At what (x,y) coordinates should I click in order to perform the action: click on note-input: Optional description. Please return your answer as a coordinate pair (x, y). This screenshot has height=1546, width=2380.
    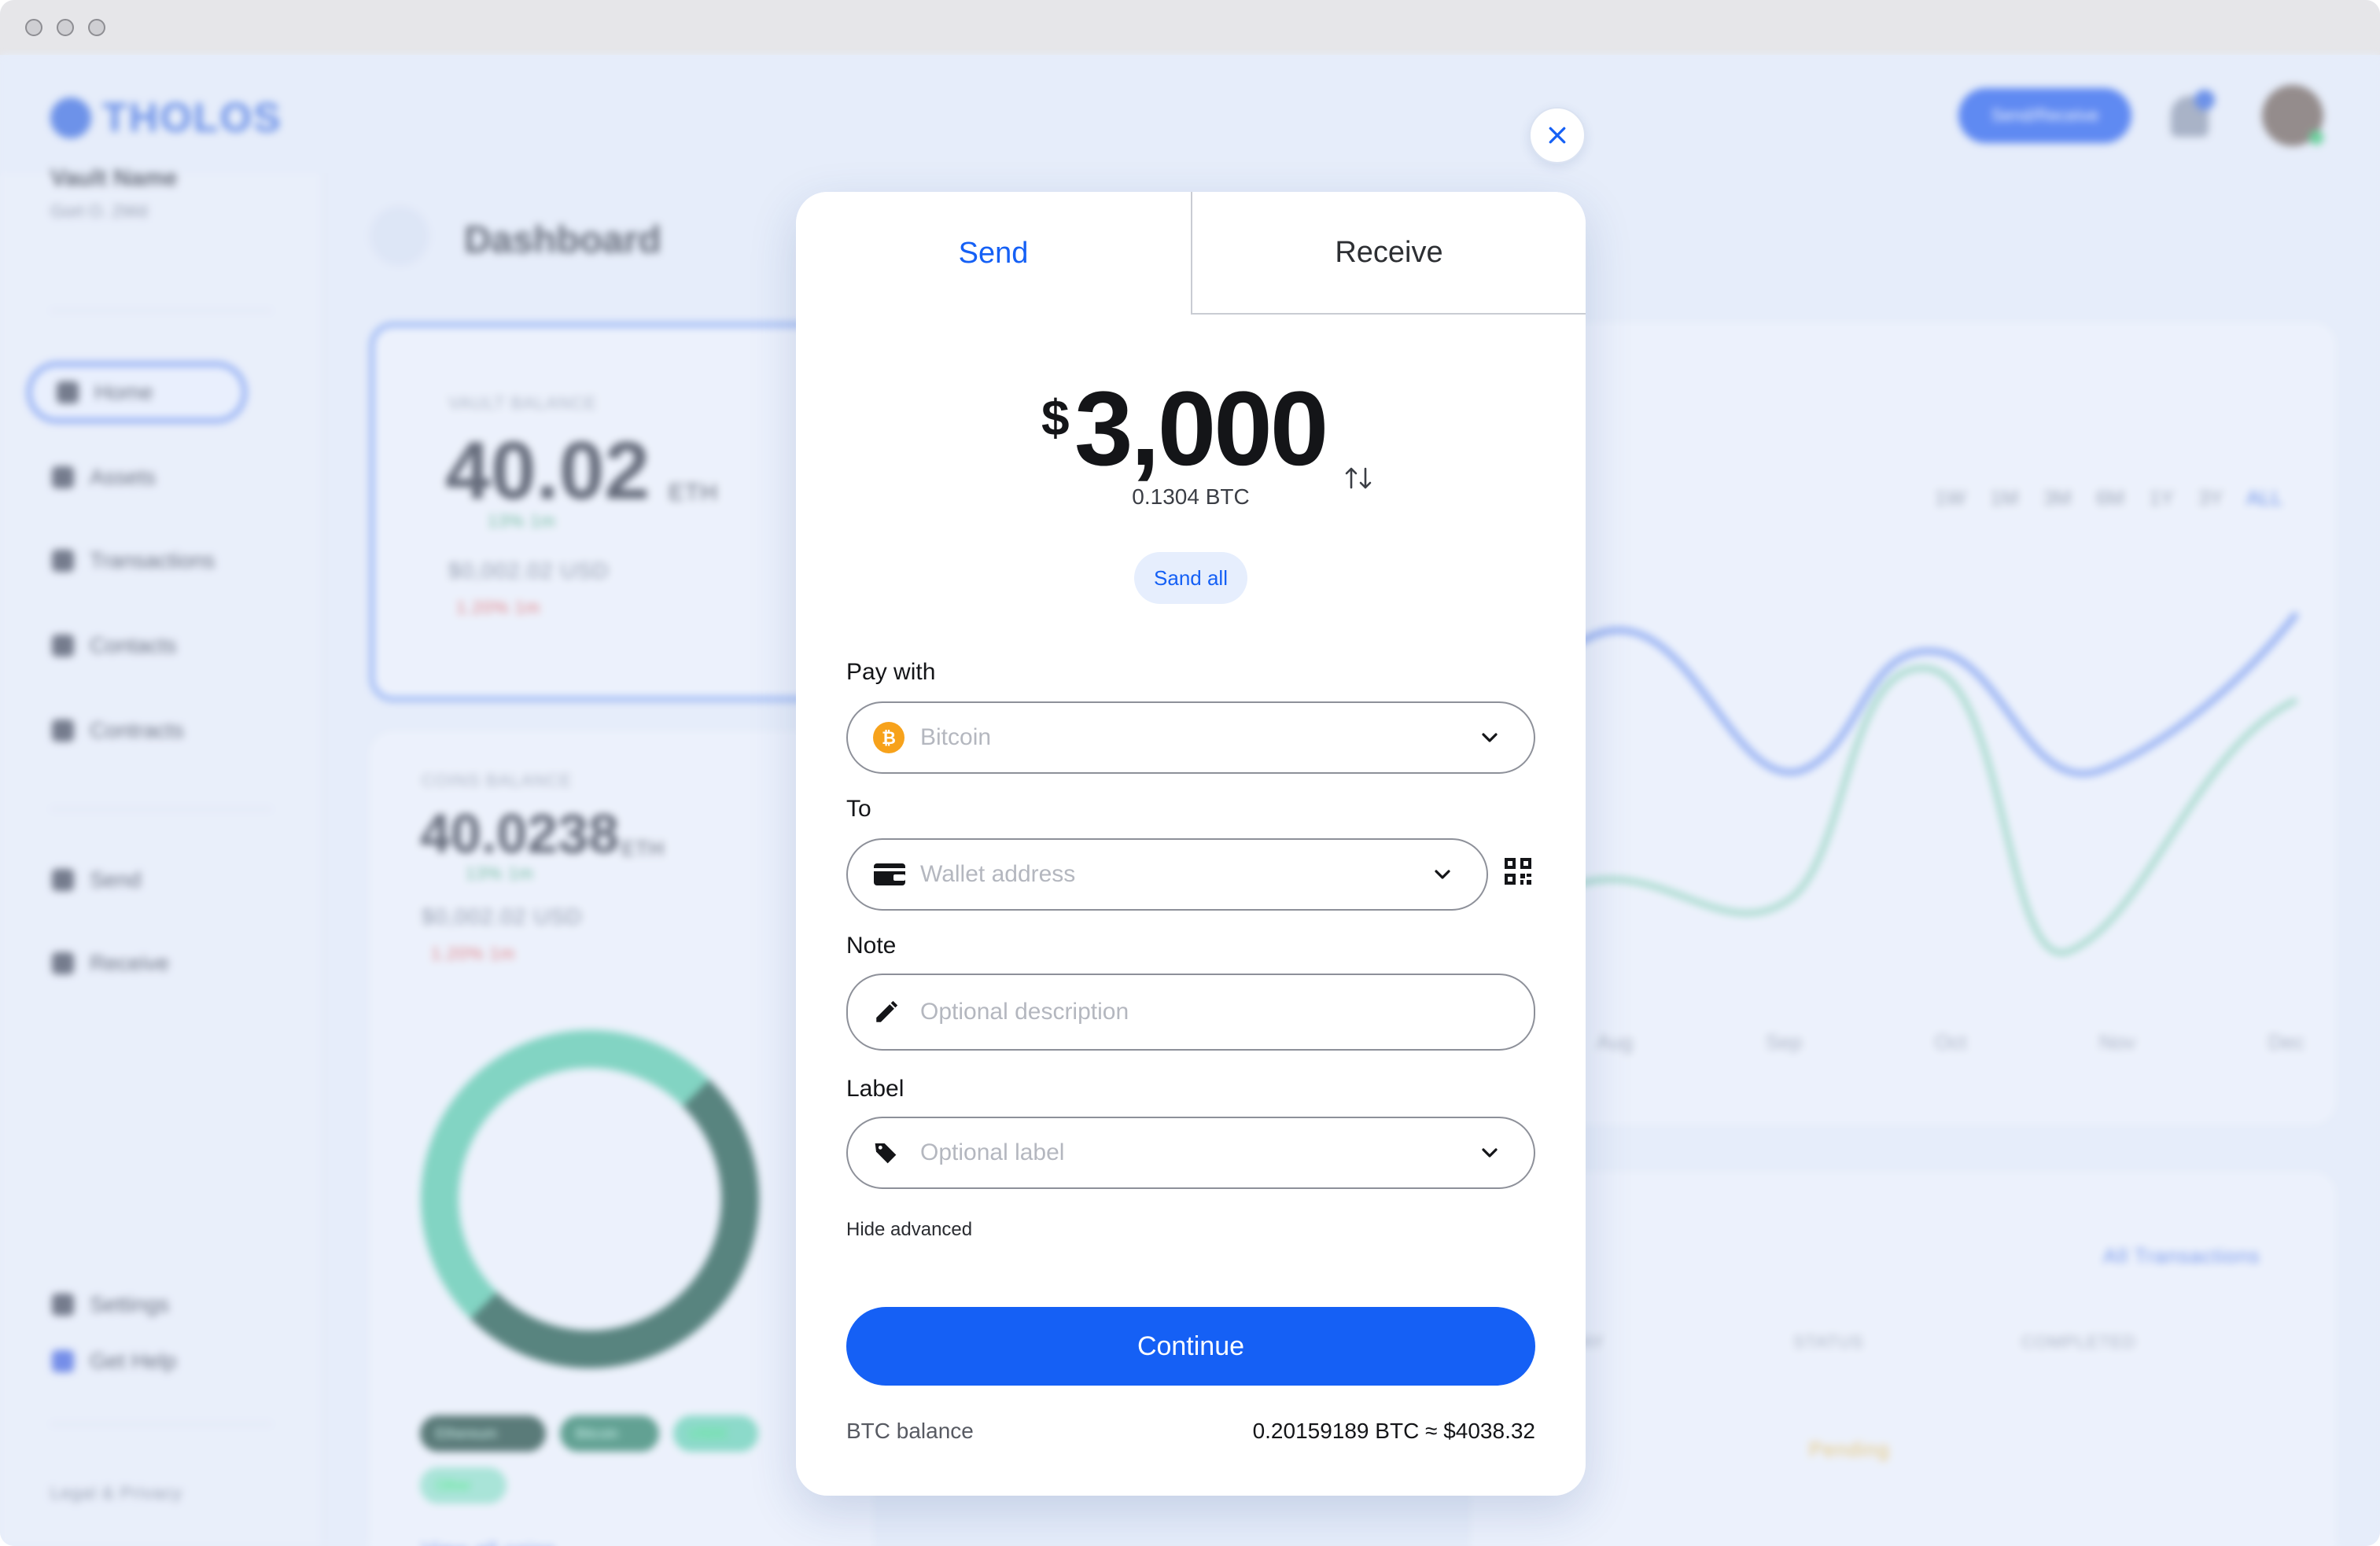
    Looking at the image, I should click on (1024, 1012).